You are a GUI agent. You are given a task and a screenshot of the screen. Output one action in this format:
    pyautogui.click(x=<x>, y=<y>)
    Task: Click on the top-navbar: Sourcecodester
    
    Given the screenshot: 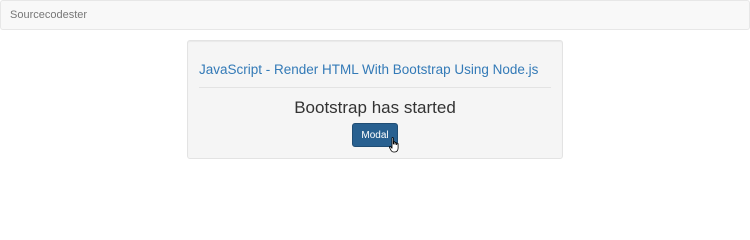 What is the action you would take?
    pyautogui.click(x=375, y=15)
    